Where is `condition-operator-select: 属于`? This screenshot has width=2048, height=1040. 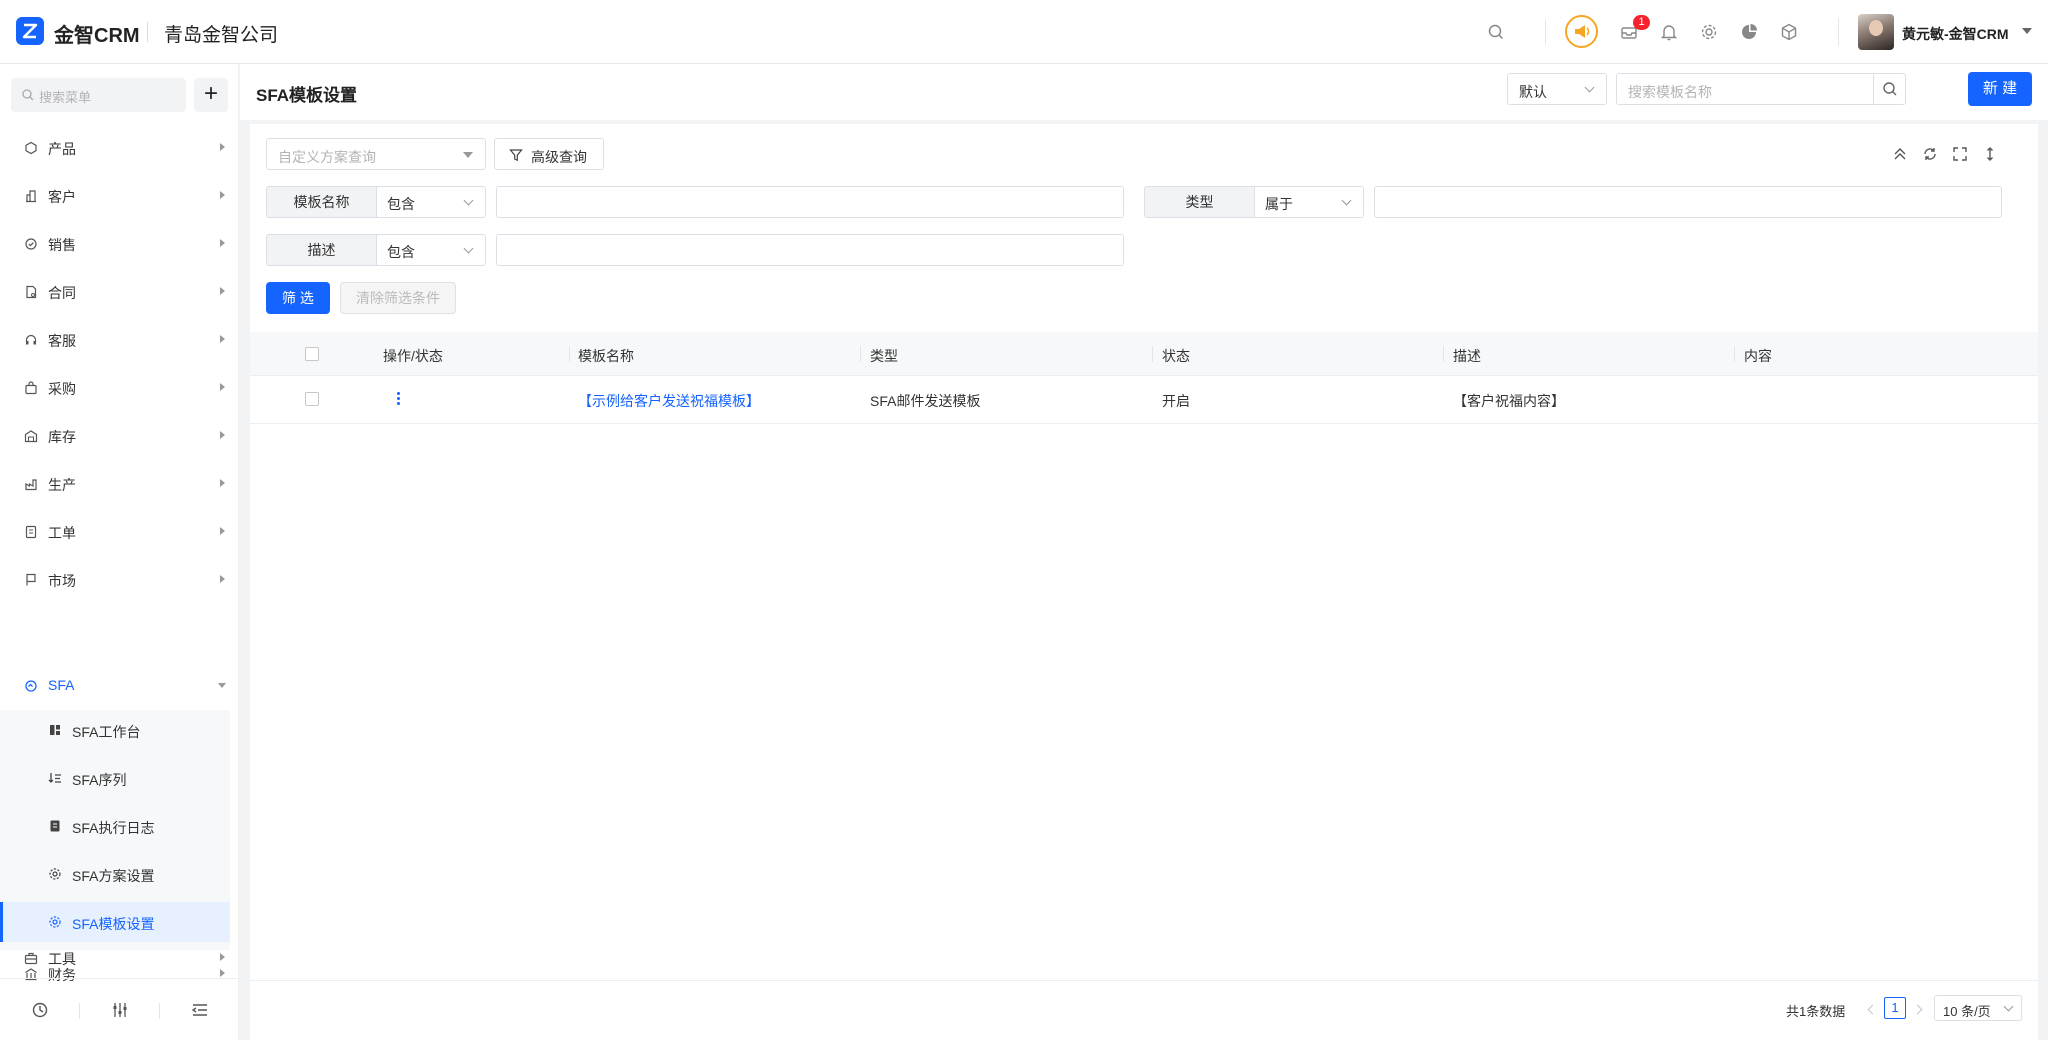 condition-operator-select: 属于 is located at coordinates (1309, 202).